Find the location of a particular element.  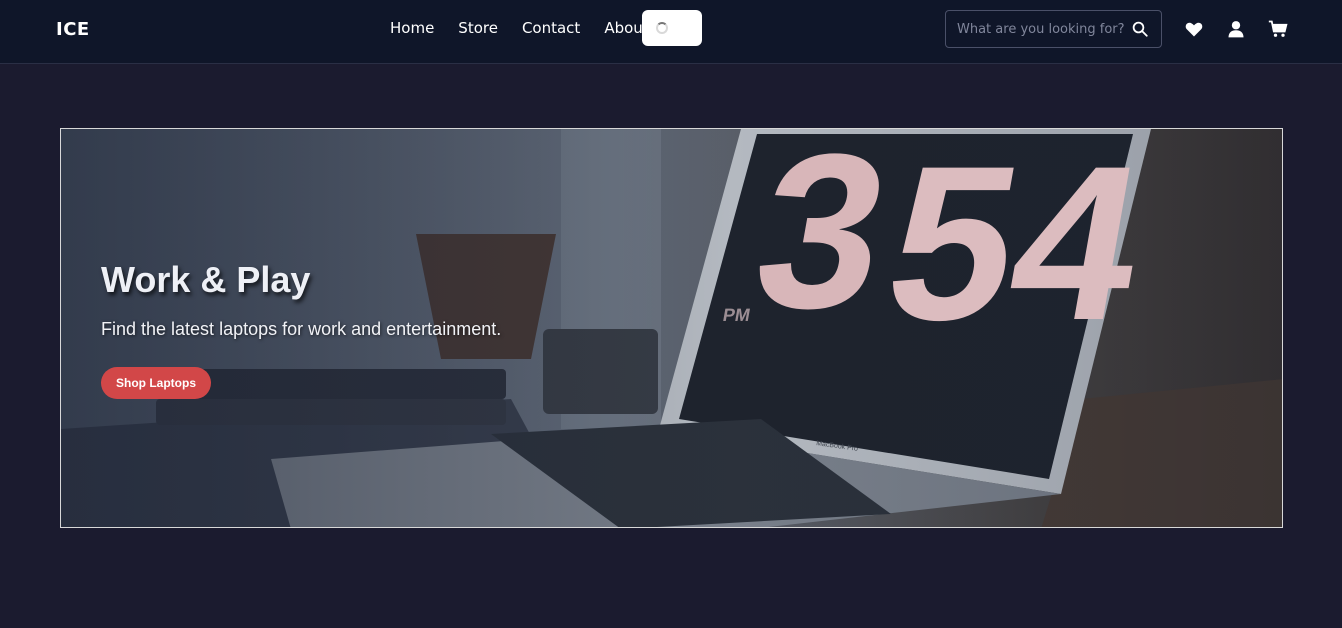

cart-icon is located at coordinates (1278, 29).